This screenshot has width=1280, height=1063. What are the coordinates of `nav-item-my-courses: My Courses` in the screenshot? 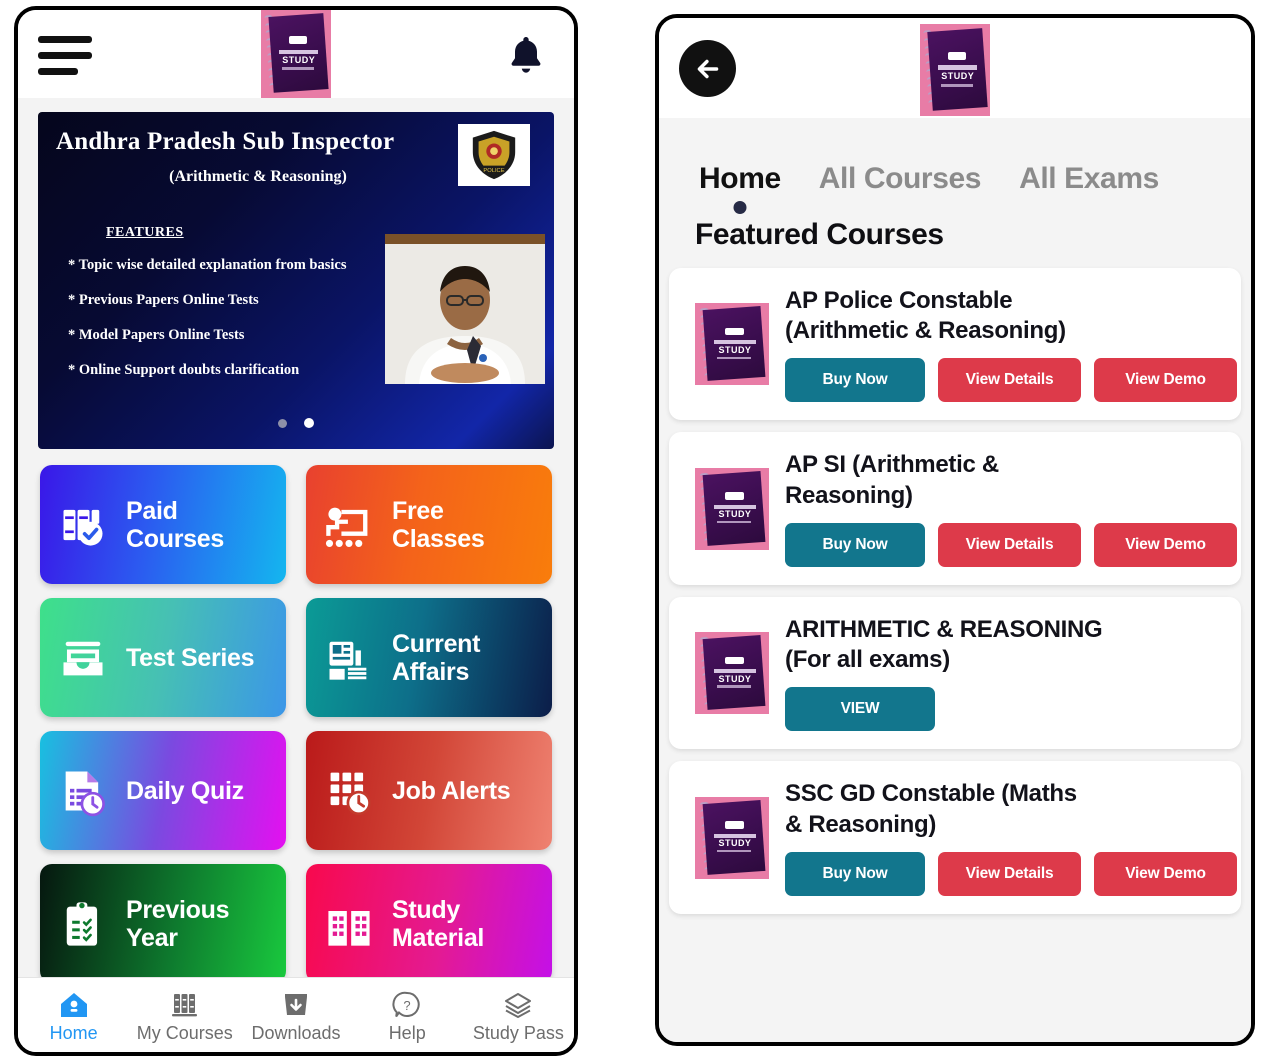 It's located at (184, 1015).